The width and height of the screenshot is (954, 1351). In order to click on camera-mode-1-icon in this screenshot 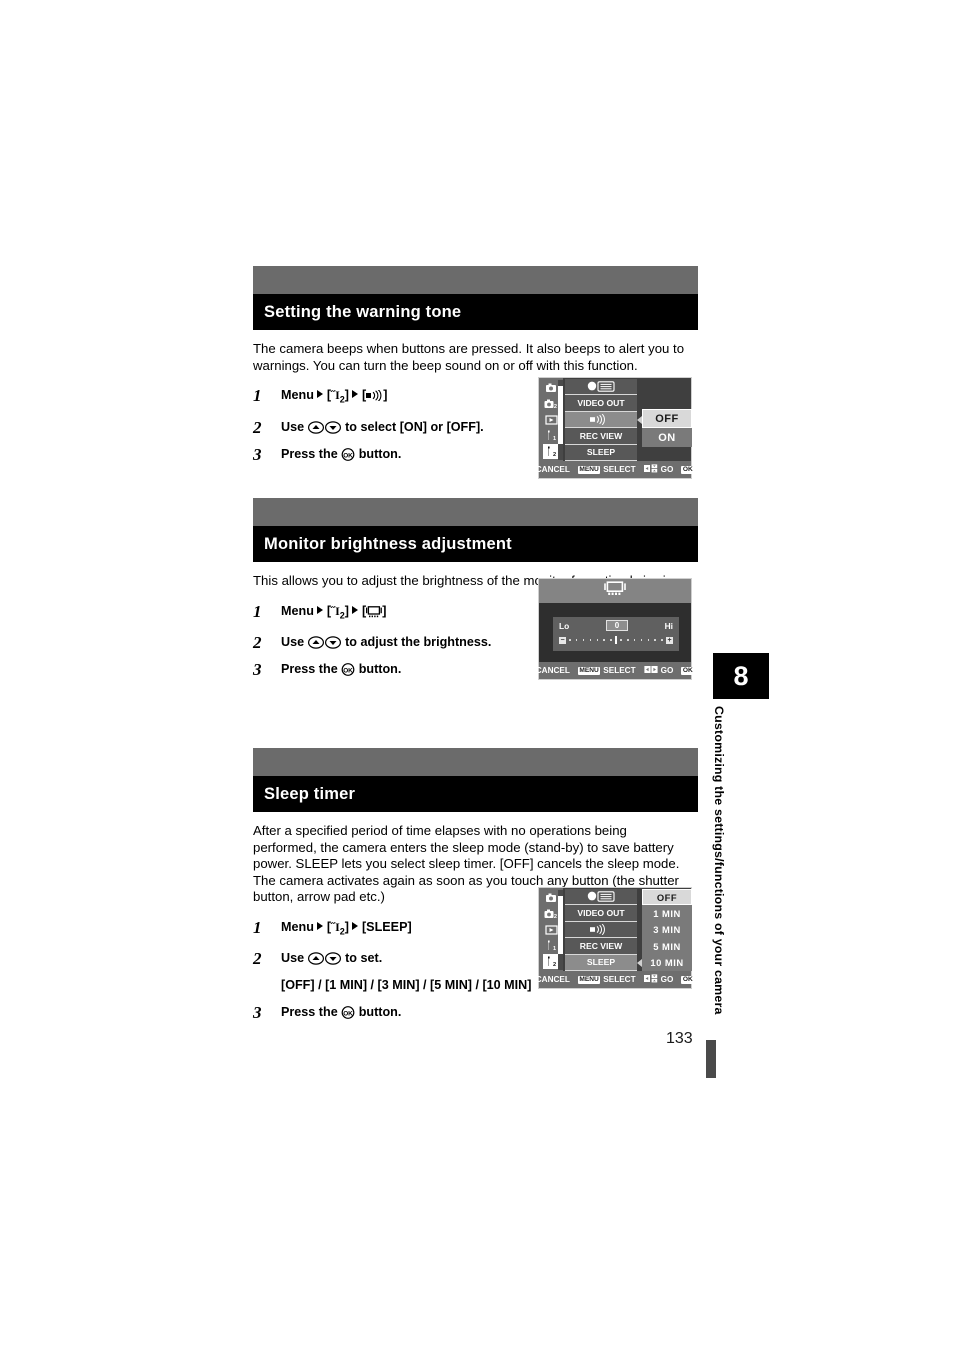, I will do `click(551, 387)`.